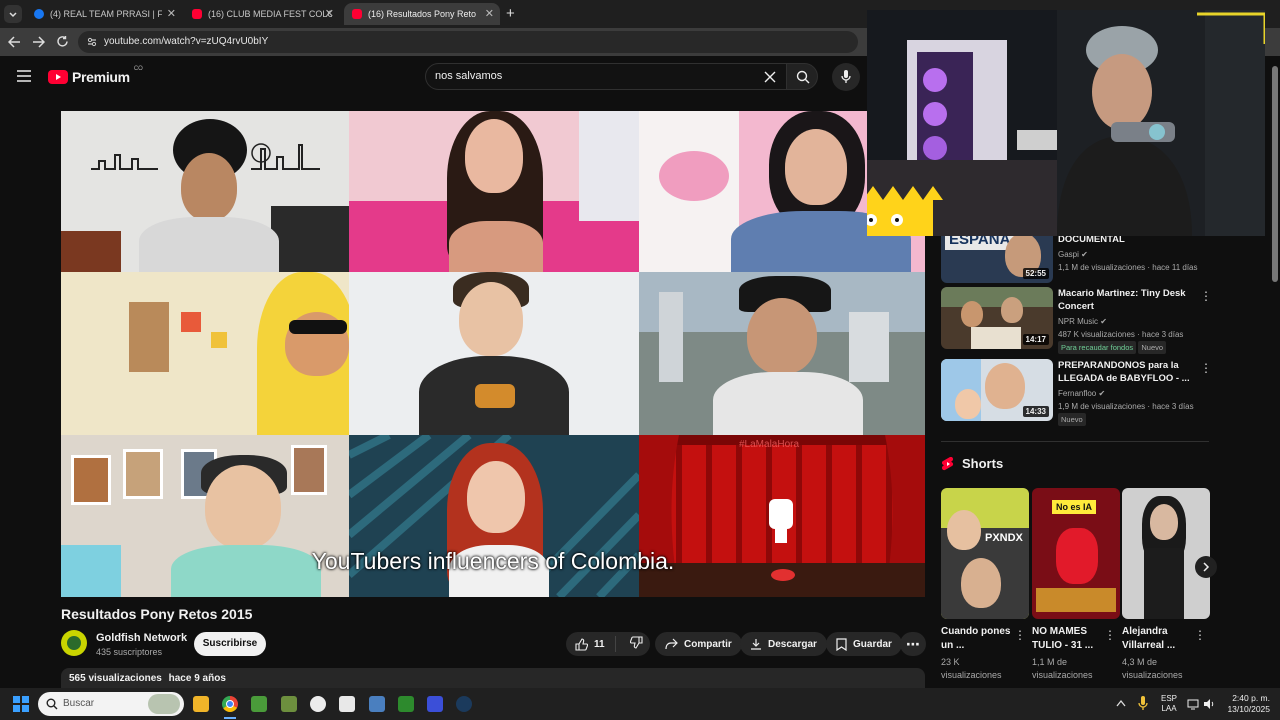  Describe the element at coordinates (640, 704) in the screenshot. I see `windows-taskbar: Buscar ESP LAA 2:40 p. m. 13/10/2025` at that location.